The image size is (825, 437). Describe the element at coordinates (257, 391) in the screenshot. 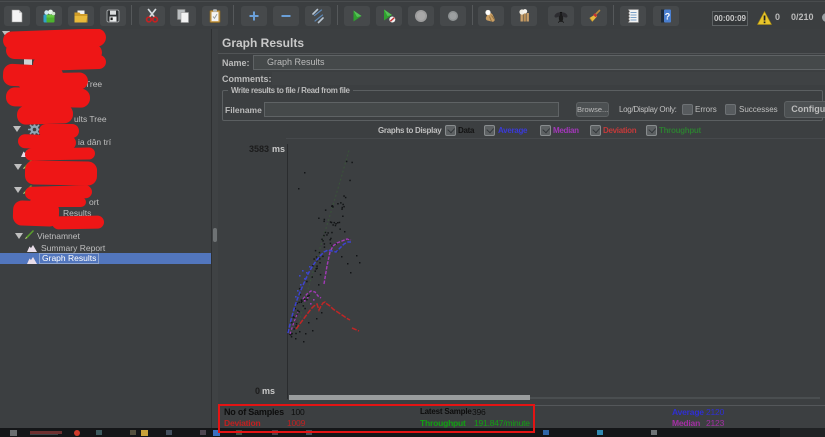

I see `svg-text: 0` at that location.